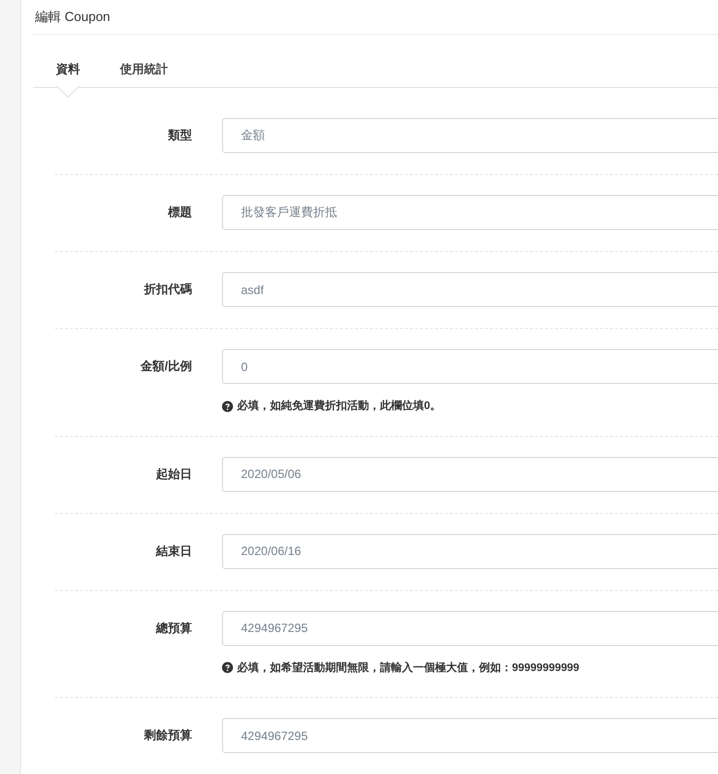  Describe the element at coordinates (166, 366) in the screenshot. I see `field-label: 金額/比例` at that location.